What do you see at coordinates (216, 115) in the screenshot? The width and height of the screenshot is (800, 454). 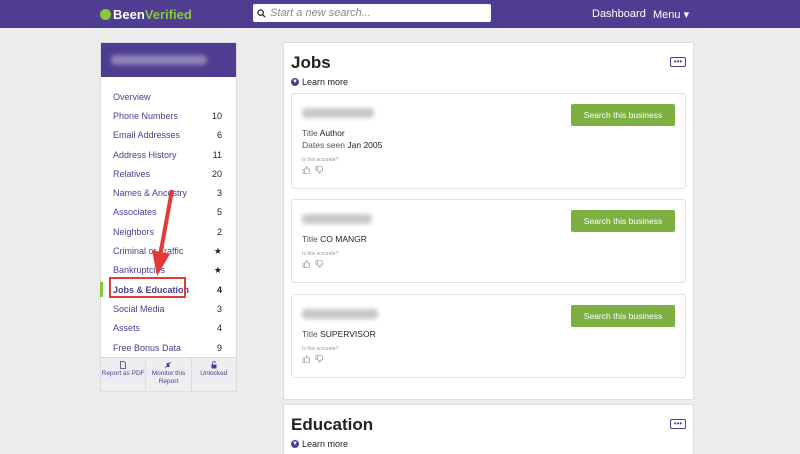 I see `sidebar-item-count: 10` at bounding box center [216, 115].